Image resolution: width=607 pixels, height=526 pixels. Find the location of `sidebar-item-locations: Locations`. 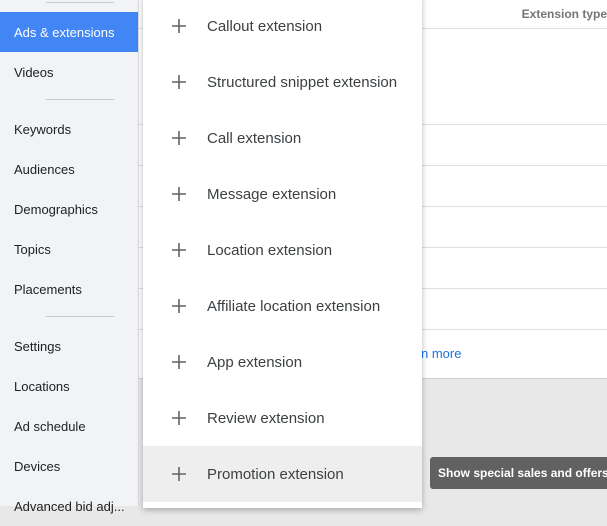

sidebar-item-locations: Locations is located at coordinates (69, 386).